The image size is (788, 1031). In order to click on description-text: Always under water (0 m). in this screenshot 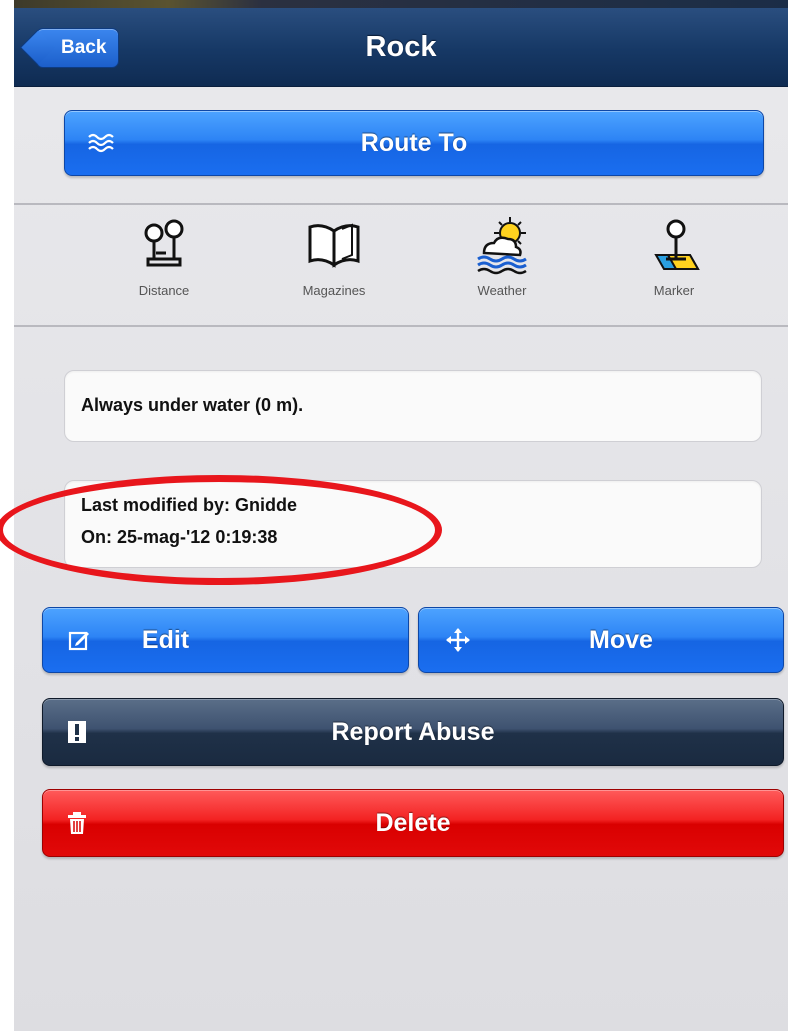, I will do `click(192, 405)`.